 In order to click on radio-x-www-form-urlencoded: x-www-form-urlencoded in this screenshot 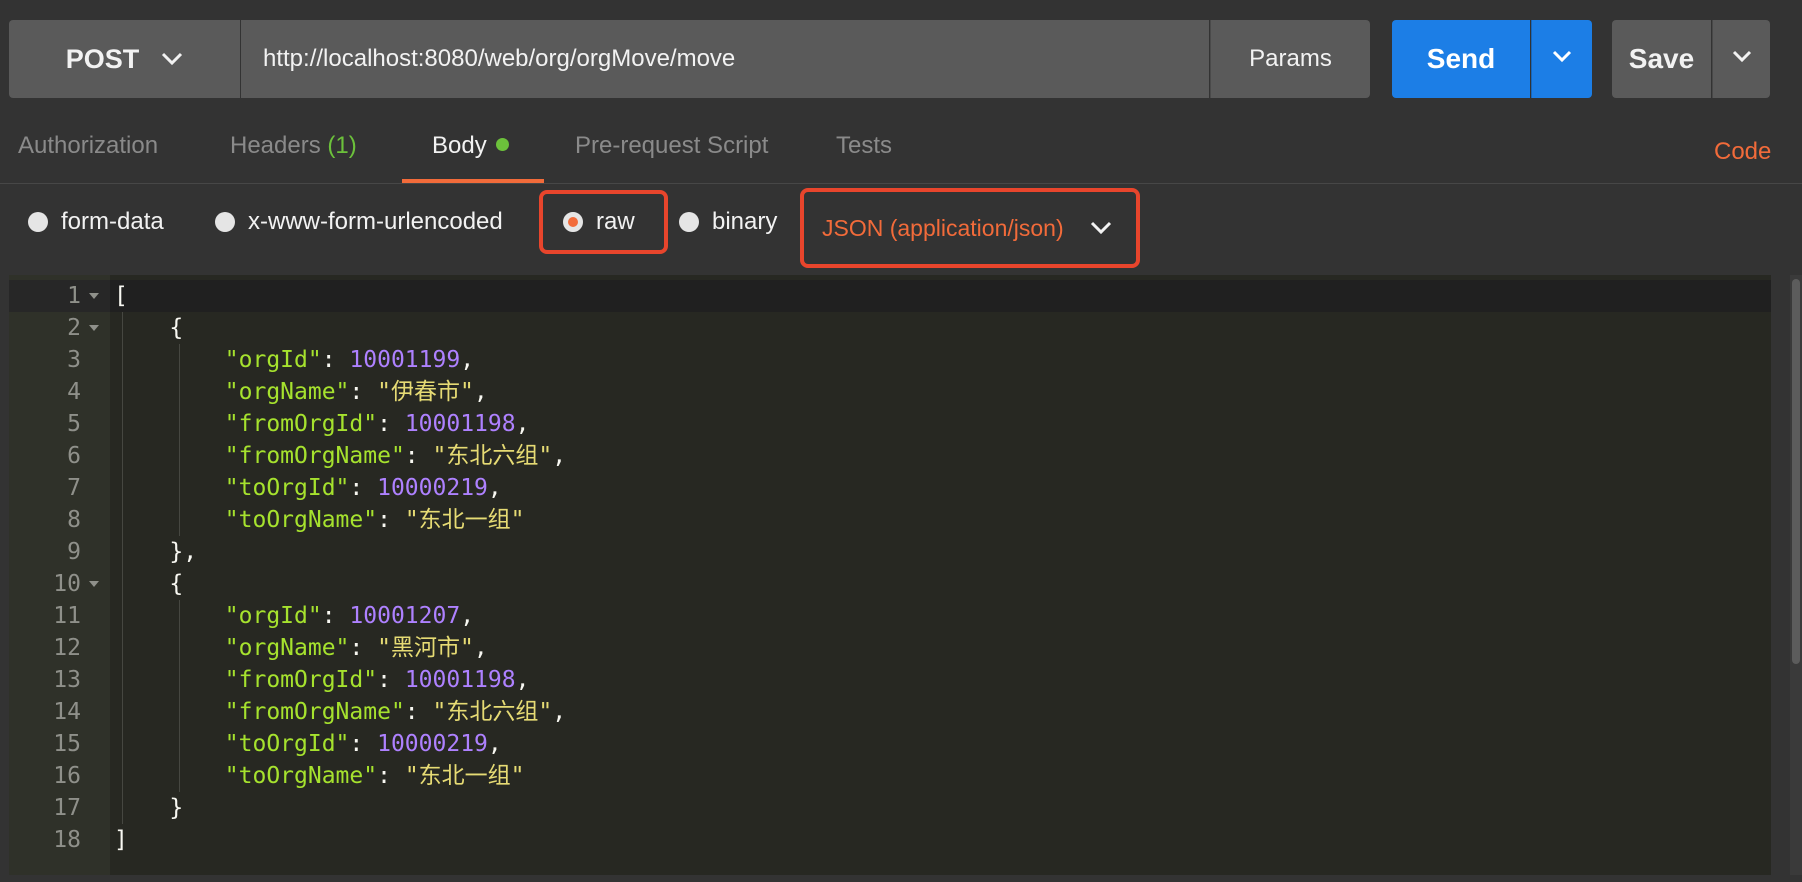, I will do `click(359, 222)`.